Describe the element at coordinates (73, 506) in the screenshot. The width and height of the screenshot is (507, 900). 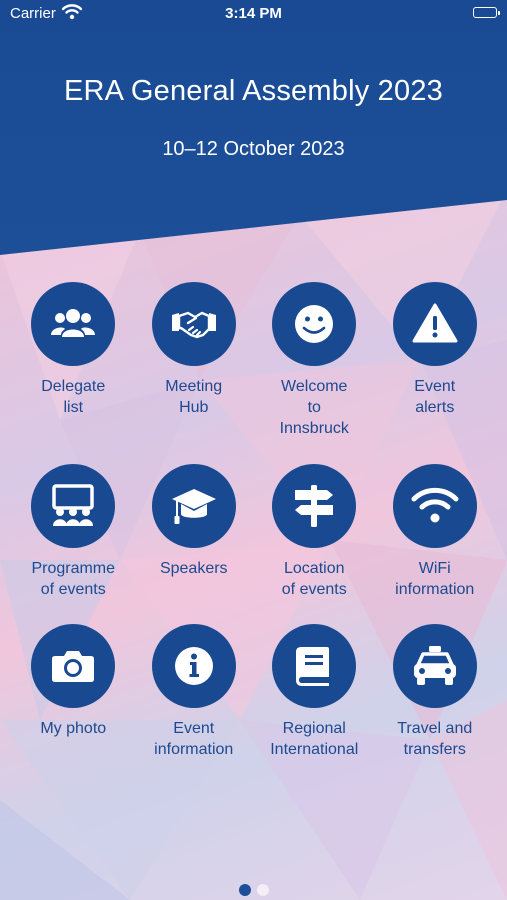
I see `presentation-icon` at that location.